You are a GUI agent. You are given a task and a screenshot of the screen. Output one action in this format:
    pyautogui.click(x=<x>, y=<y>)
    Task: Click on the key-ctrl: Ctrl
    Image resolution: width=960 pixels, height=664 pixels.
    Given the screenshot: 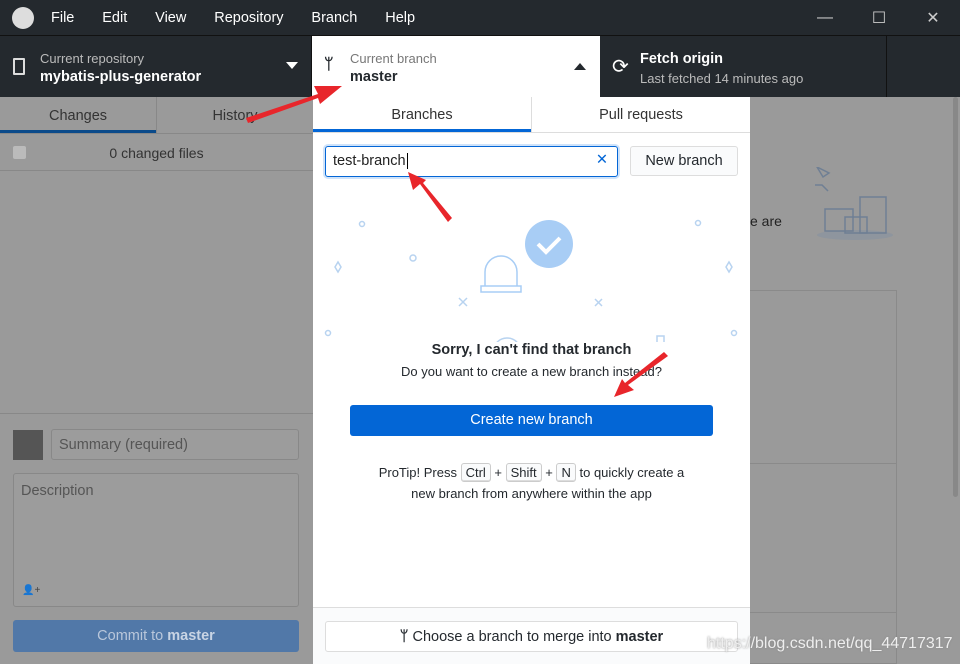 What is the action you would take?
    pyautogui.click(x=475, y=472)
    